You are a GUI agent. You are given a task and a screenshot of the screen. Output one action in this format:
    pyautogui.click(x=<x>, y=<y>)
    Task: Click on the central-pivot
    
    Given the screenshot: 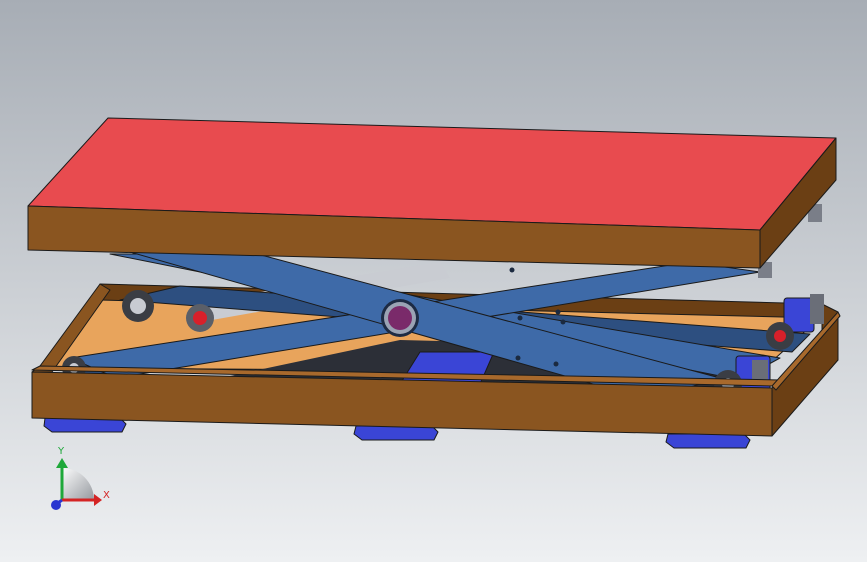 What is the action you would take?
    pyautogui.click(x=400, y=318)
    